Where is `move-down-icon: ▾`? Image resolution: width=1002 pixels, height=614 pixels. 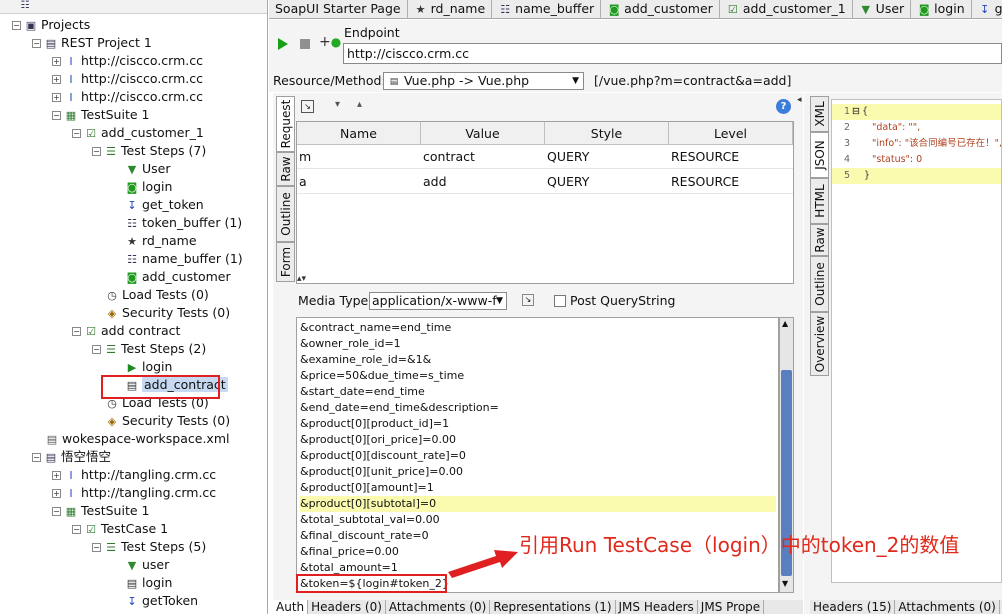
move-down-icon: ▾ is located at coordinates (337, 104).